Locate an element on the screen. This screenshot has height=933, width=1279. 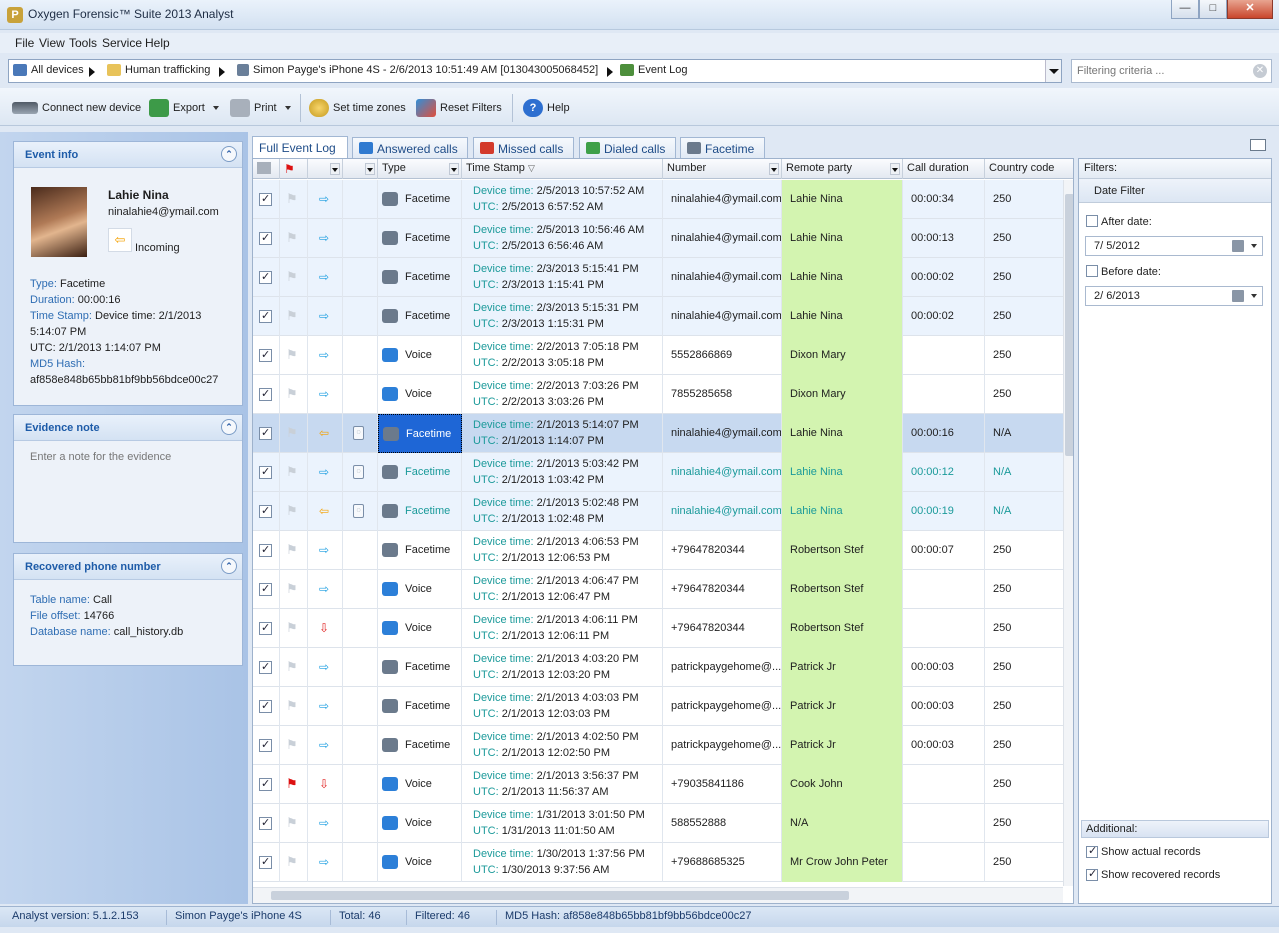
call-duration-column-header: Call duration is located at coordinates (944, 169).